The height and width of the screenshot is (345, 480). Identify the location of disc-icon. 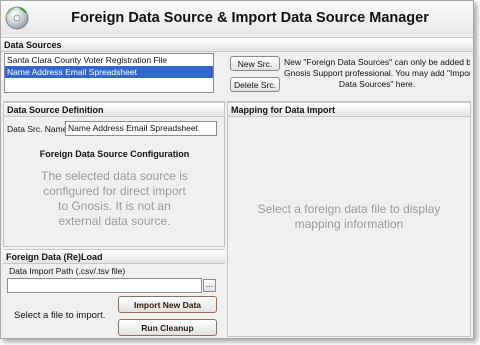
(17, 18).